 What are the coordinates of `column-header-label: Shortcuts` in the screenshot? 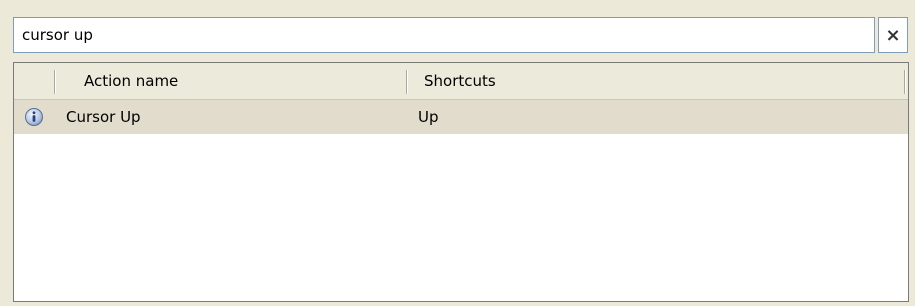 It's located at (460, 81).